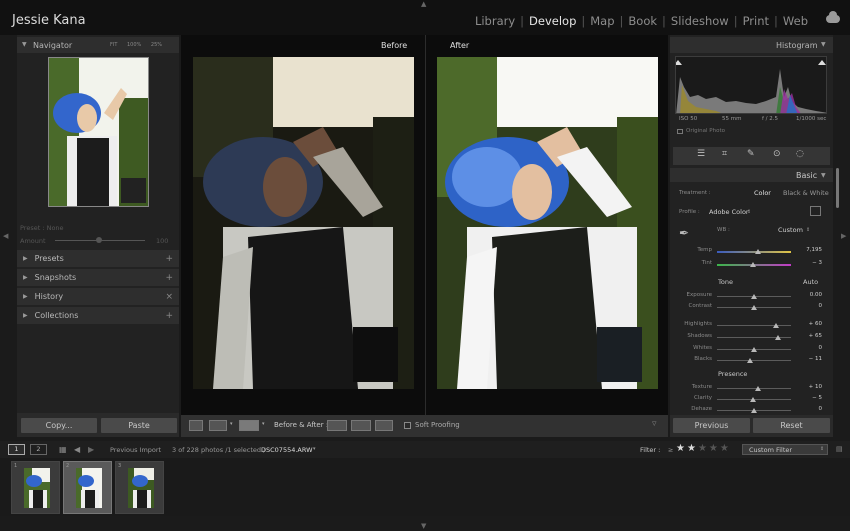 The height and width of the screenshot is (531, 850). Describe the element at coordinates (749, 212) in the screenshot. I see `profile-dropdown-icon: ⇕` at that location.